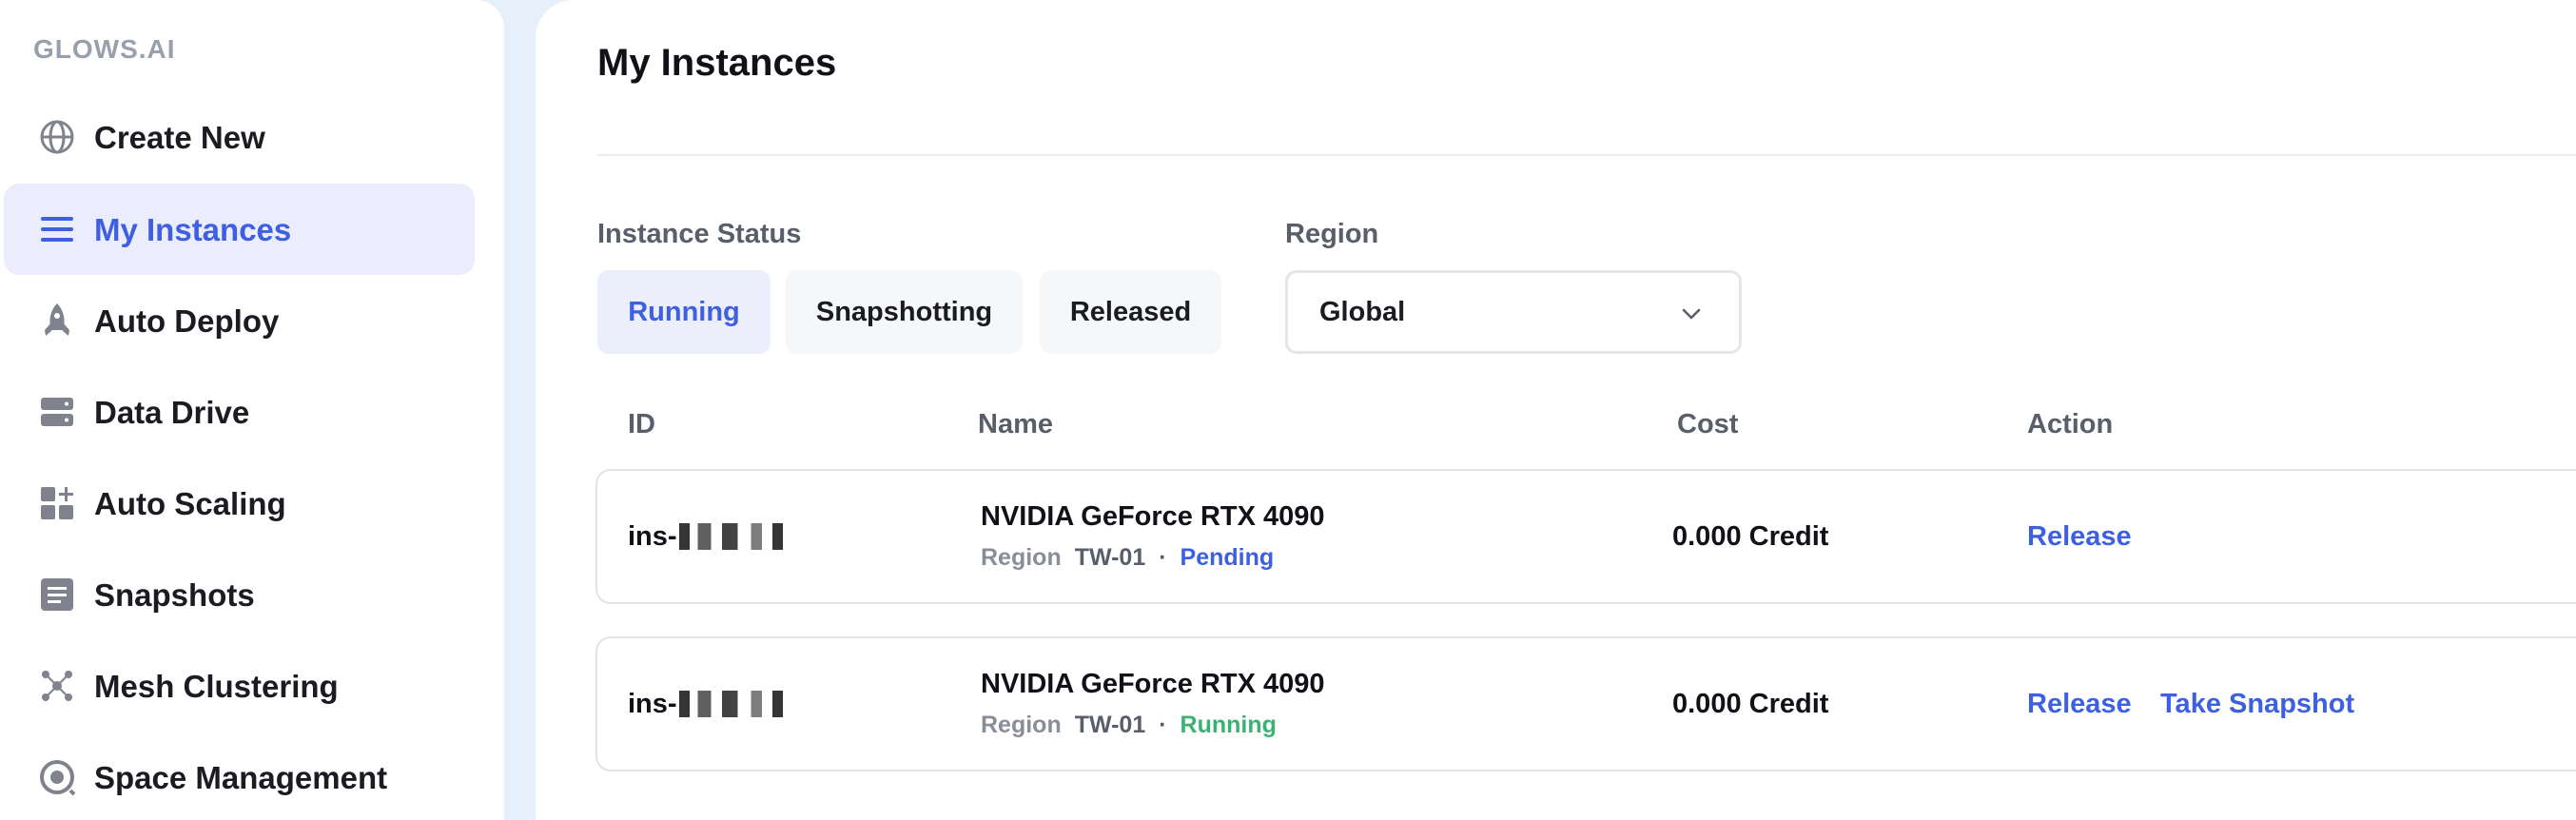 The width and height of the screenshot is (2576, 820). Describe the element at coordinates (1016, 424) in the screenshot. I see `column-header-name: Name` at that location.